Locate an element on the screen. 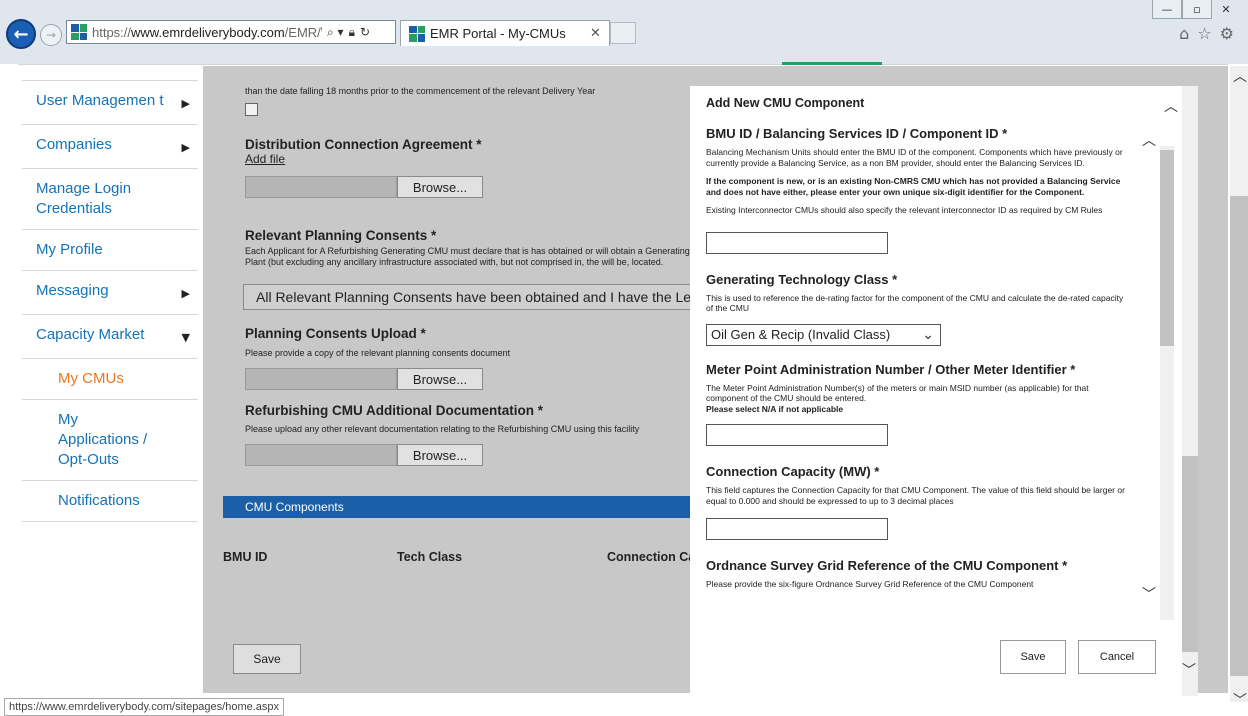 The image size is (1248, 716). cmu-components-bar: CMU Components is located at coordinates (458, 507).